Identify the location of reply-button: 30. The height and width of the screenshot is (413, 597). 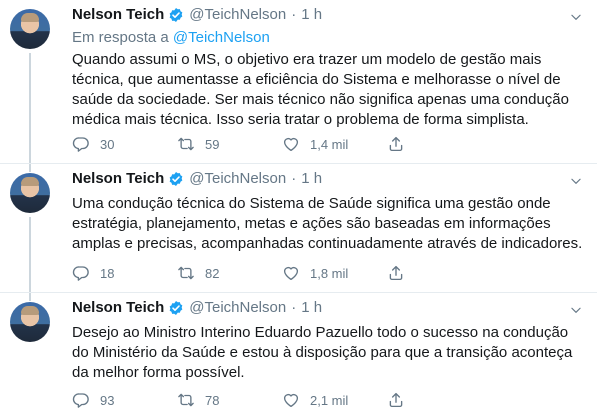
(124, 144).